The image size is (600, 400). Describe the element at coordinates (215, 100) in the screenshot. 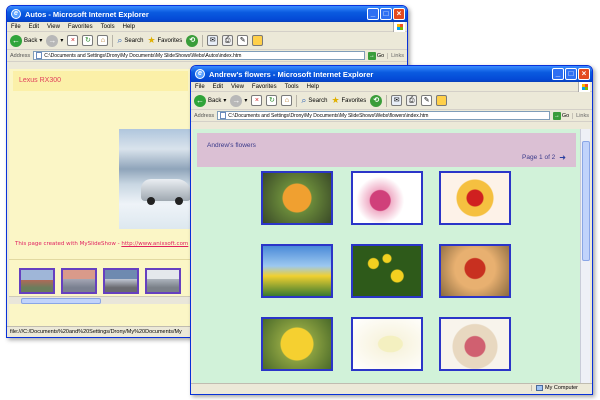

I see `back-label: Back` at that location.